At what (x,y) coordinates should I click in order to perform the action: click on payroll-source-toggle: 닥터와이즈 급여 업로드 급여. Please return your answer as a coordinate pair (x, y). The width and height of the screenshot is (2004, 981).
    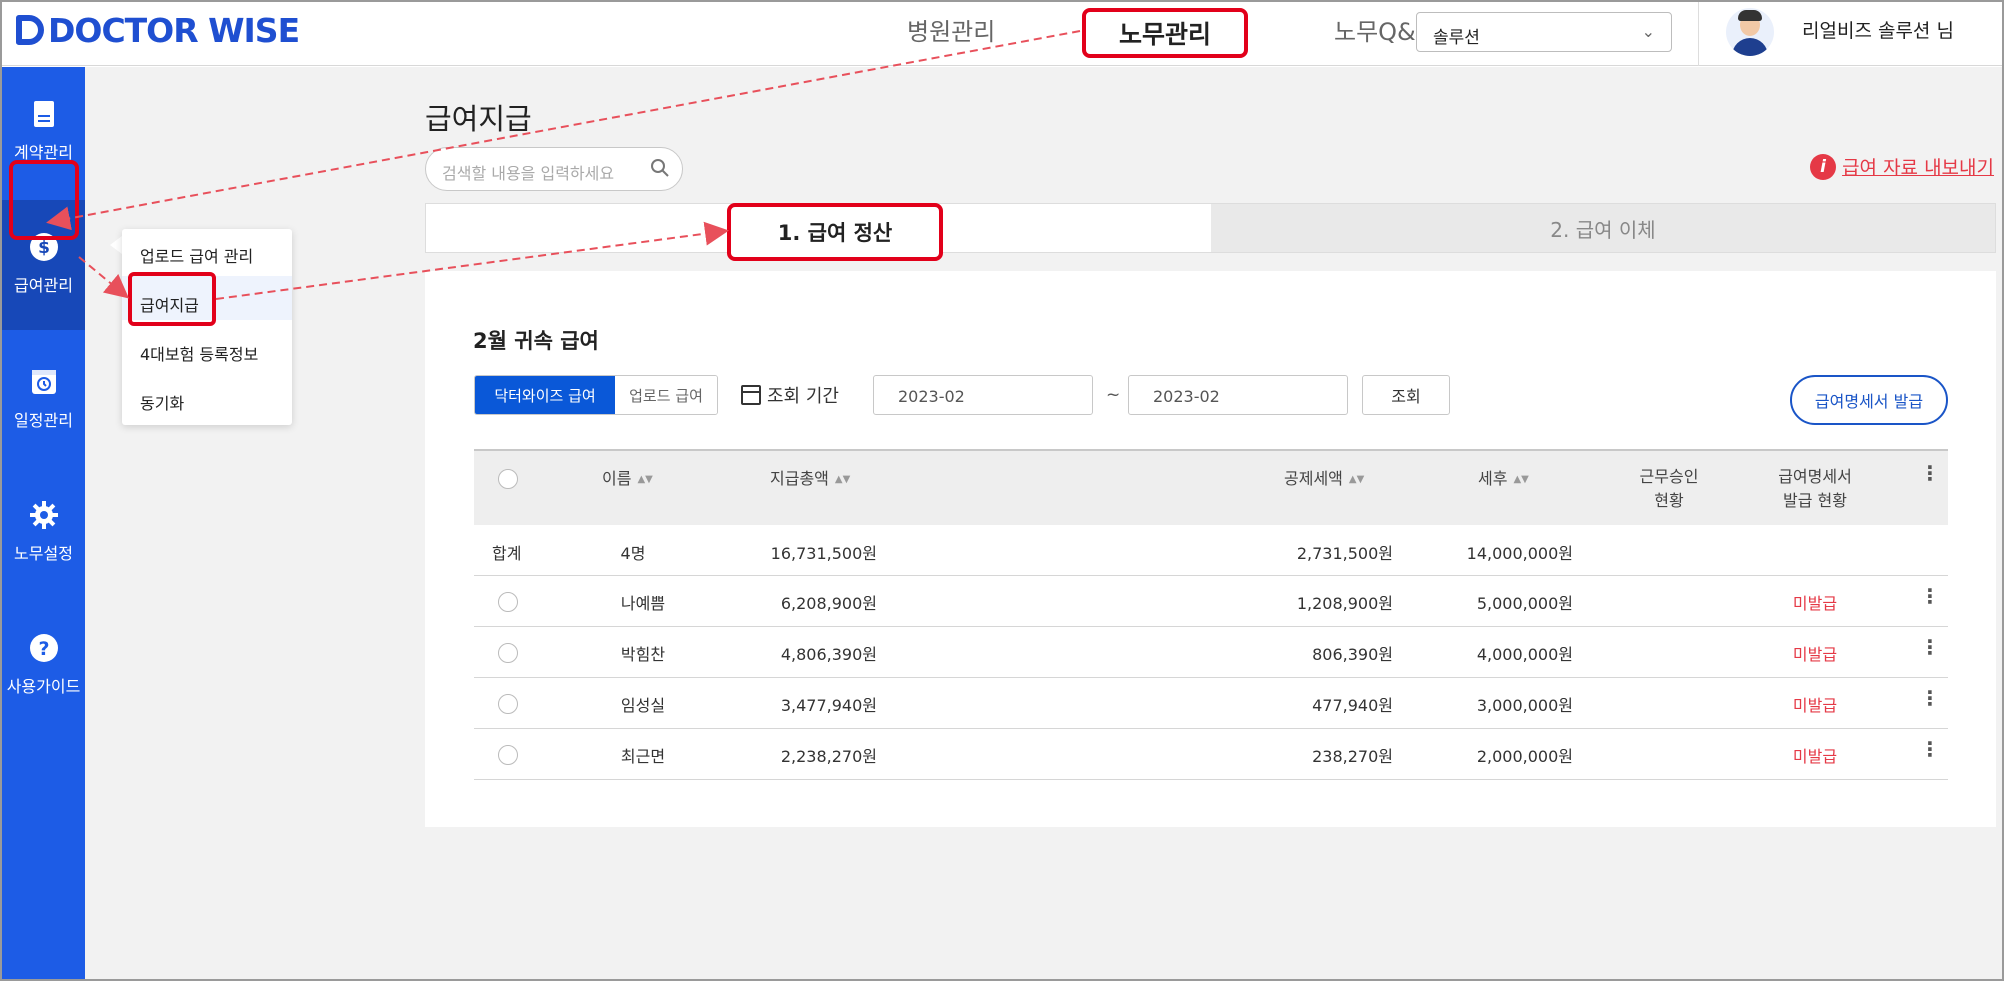
    Looking at the image, I should click on (596, 395).